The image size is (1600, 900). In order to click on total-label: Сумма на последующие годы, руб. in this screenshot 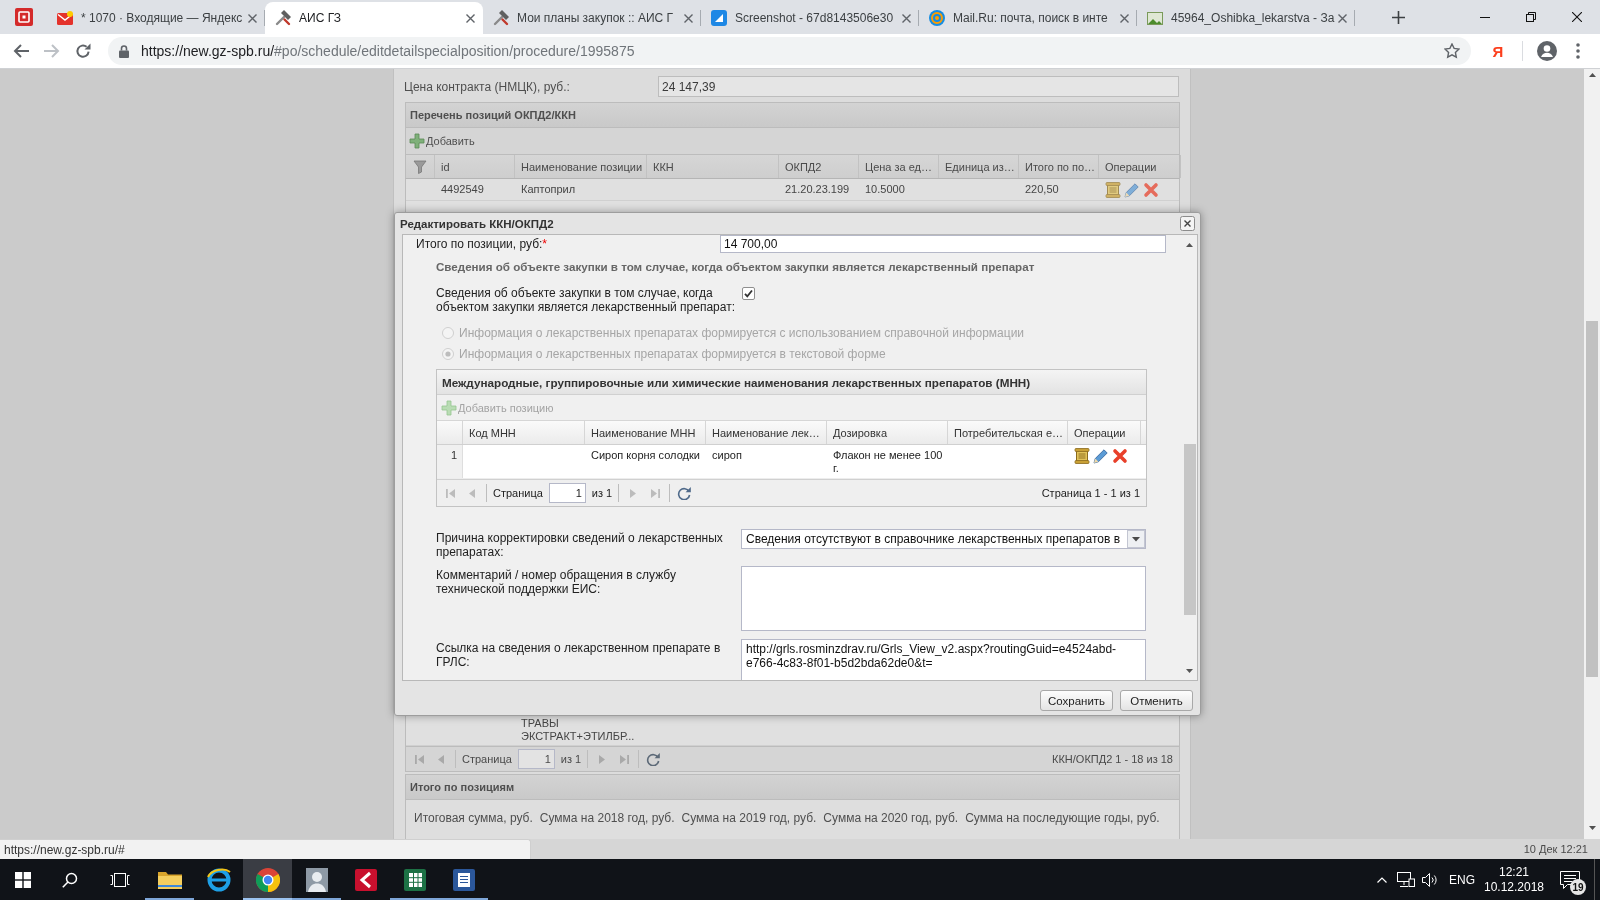, I will do `click(1062, 819)`.